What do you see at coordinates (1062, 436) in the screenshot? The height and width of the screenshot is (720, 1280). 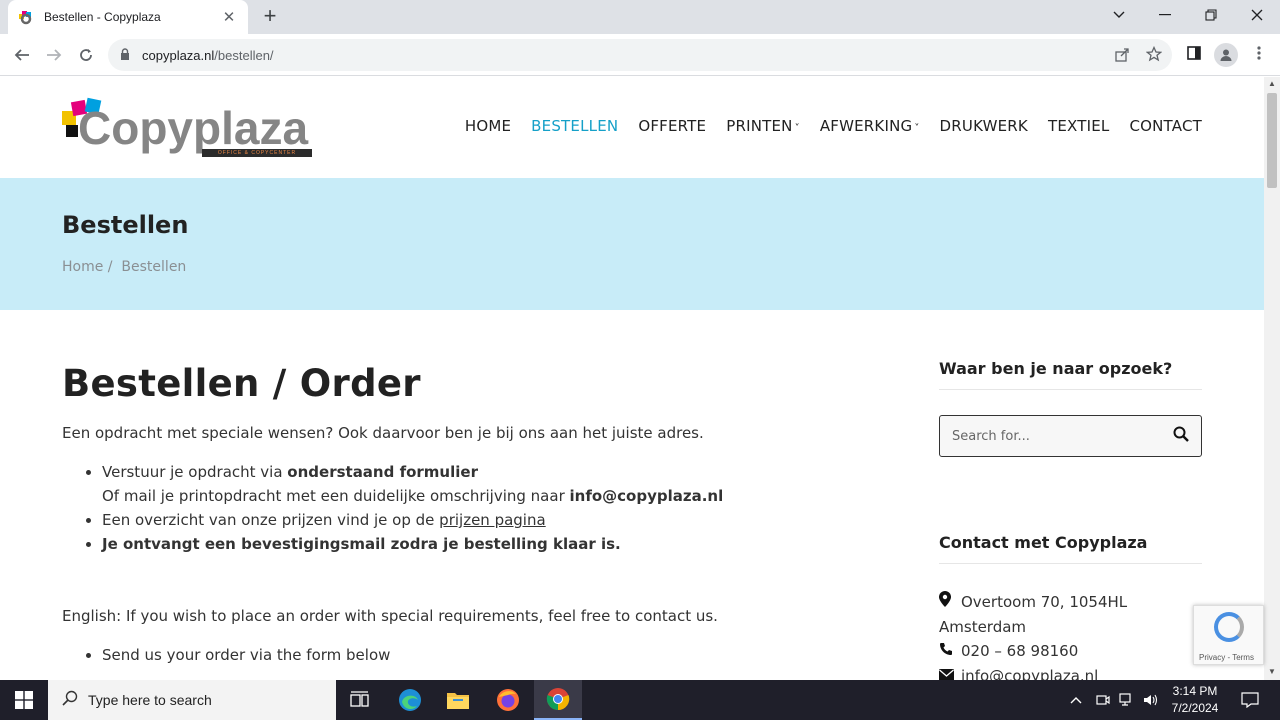 I see `search-input` at bounding box center [1062, 436].